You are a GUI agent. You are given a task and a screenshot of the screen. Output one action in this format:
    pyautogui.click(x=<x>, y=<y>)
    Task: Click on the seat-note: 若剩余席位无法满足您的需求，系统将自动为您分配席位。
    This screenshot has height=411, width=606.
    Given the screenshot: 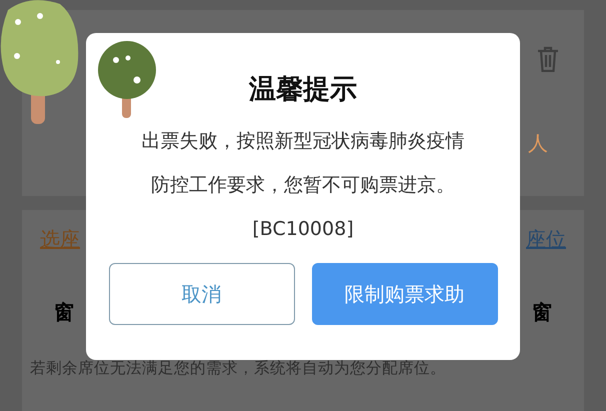 What is the action you would take?
    pyautogui.click(x=238, y=368)
    